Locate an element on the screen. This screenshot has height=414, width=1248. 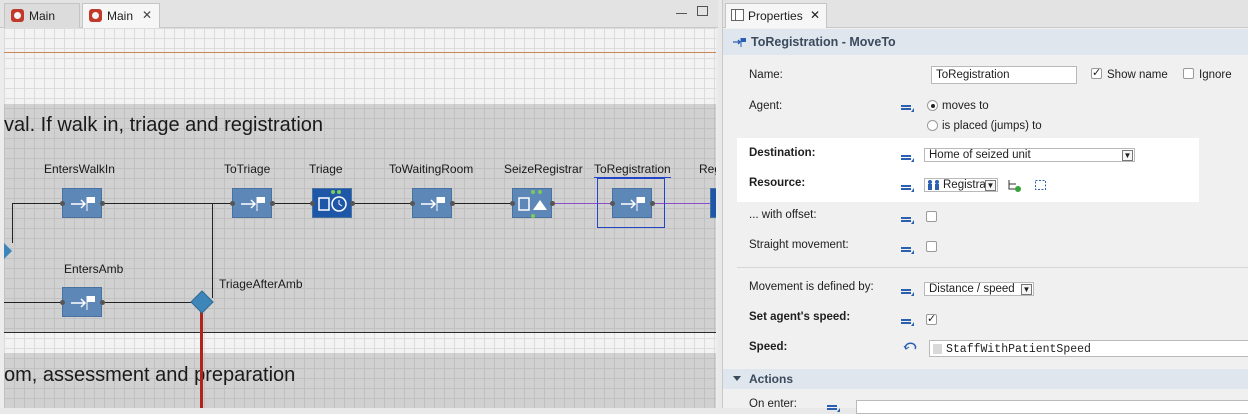
clock-icon is located at coordinates (332, 201).